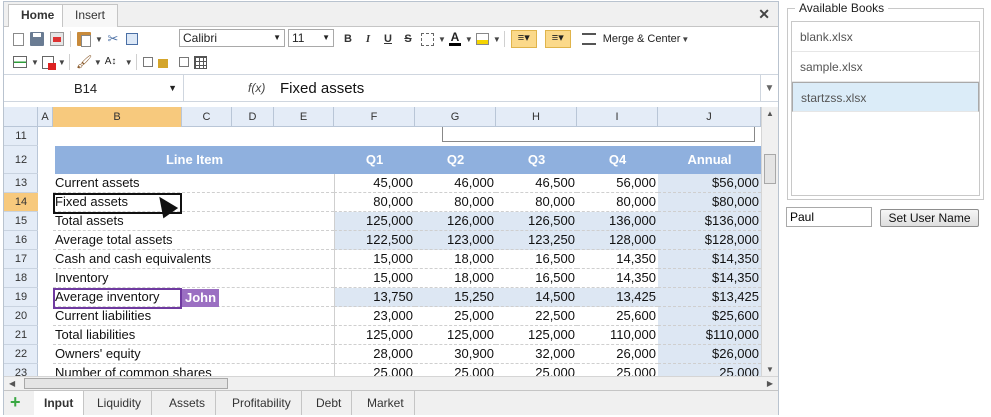  I want to click on format-painter-icon: 🖌, so click(84, 62).